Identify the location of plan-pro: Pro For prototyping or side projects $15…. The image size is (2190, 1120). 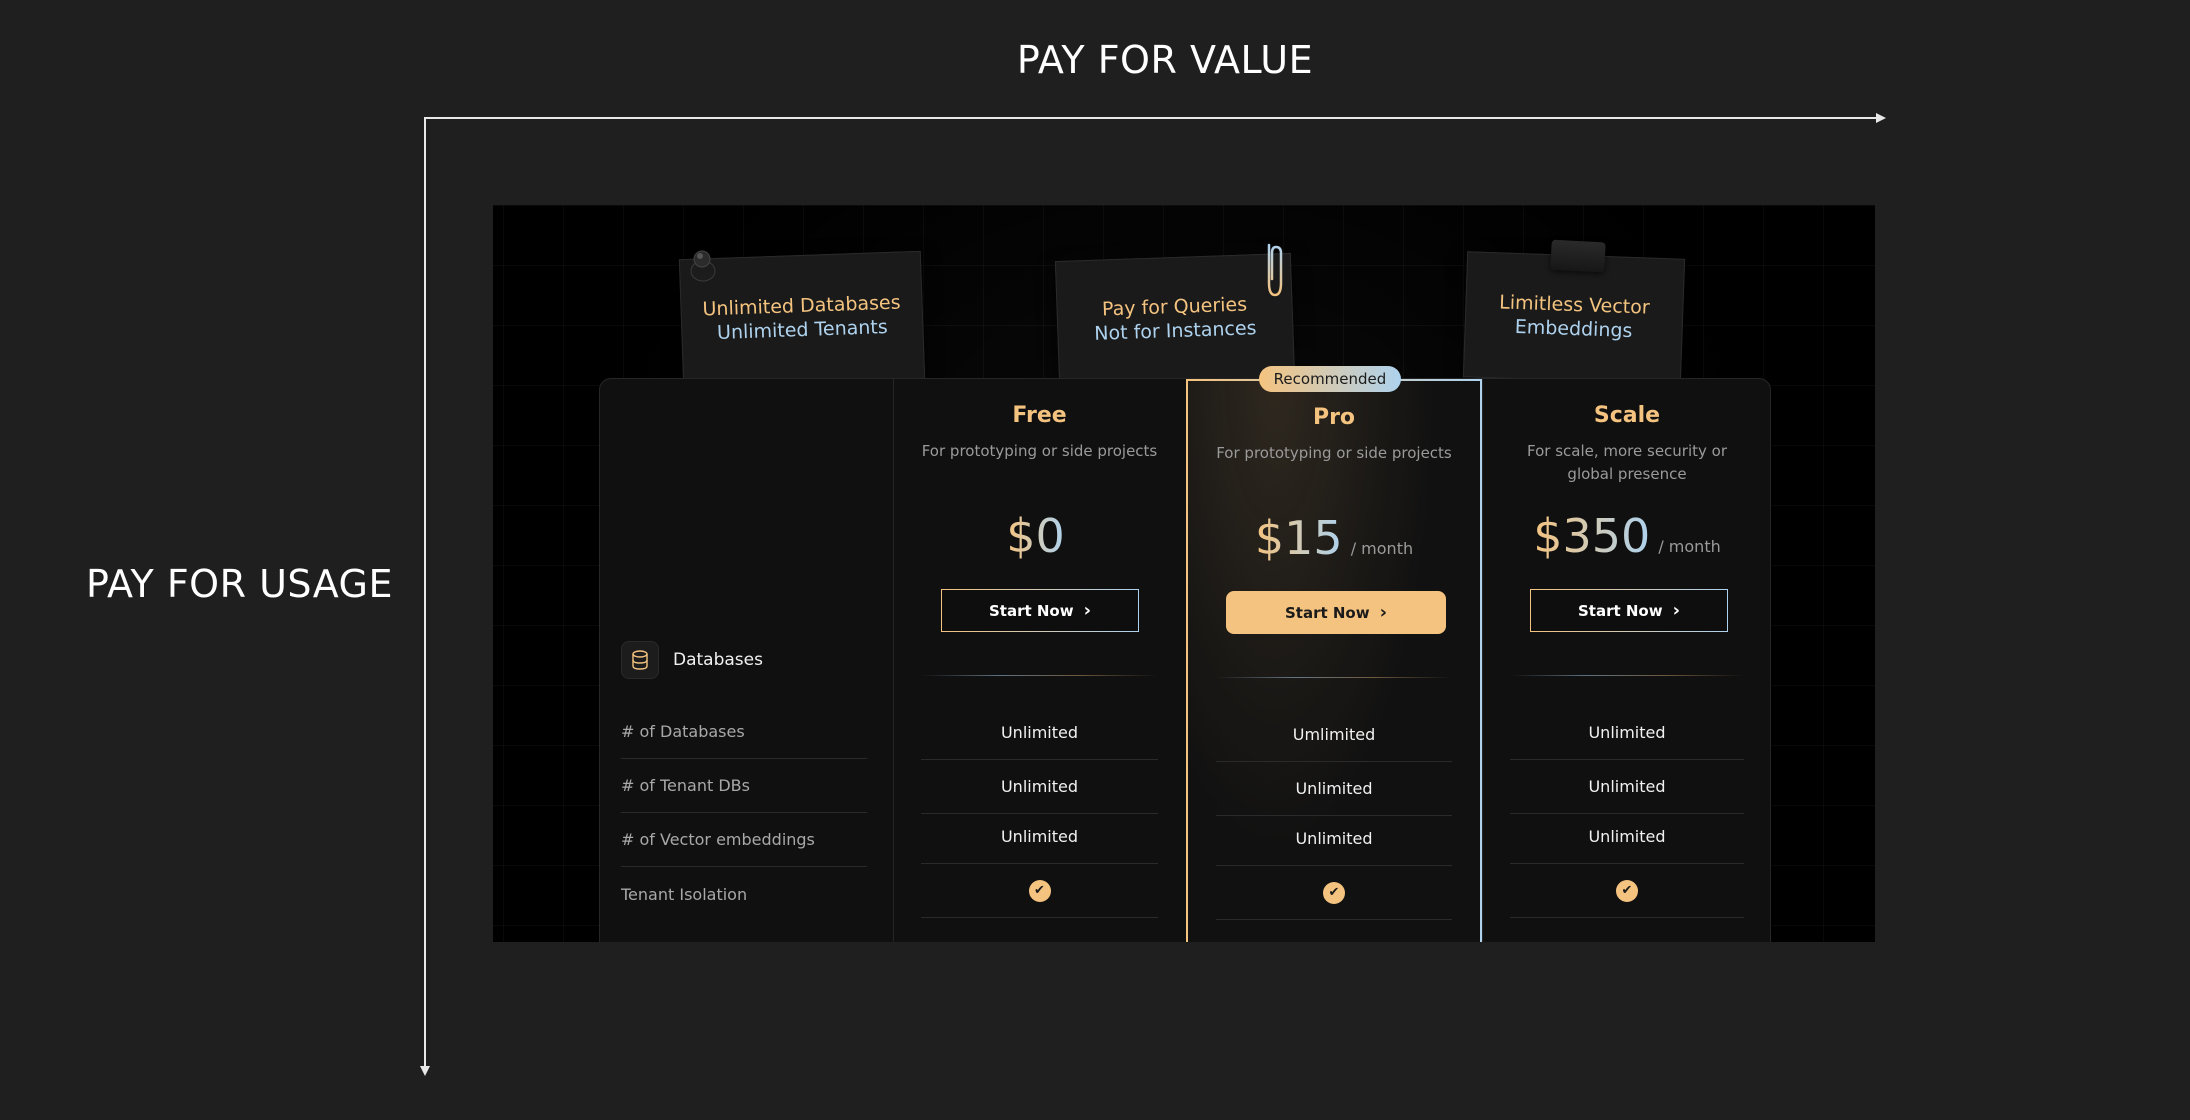
(1334, 660).